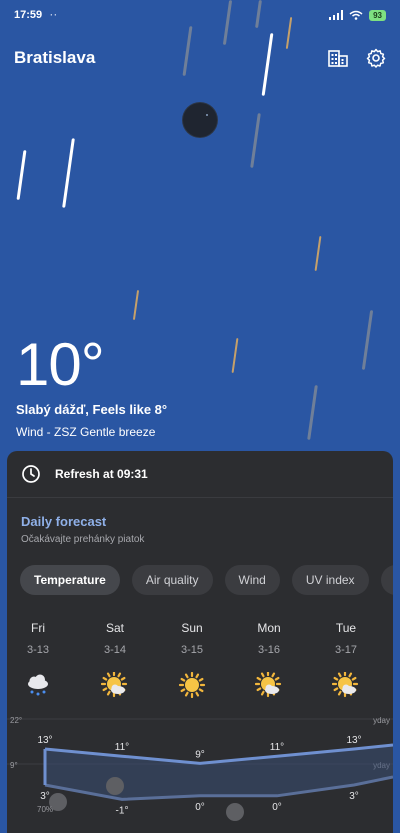  I want to click on clock-icon, so click(31, 474).